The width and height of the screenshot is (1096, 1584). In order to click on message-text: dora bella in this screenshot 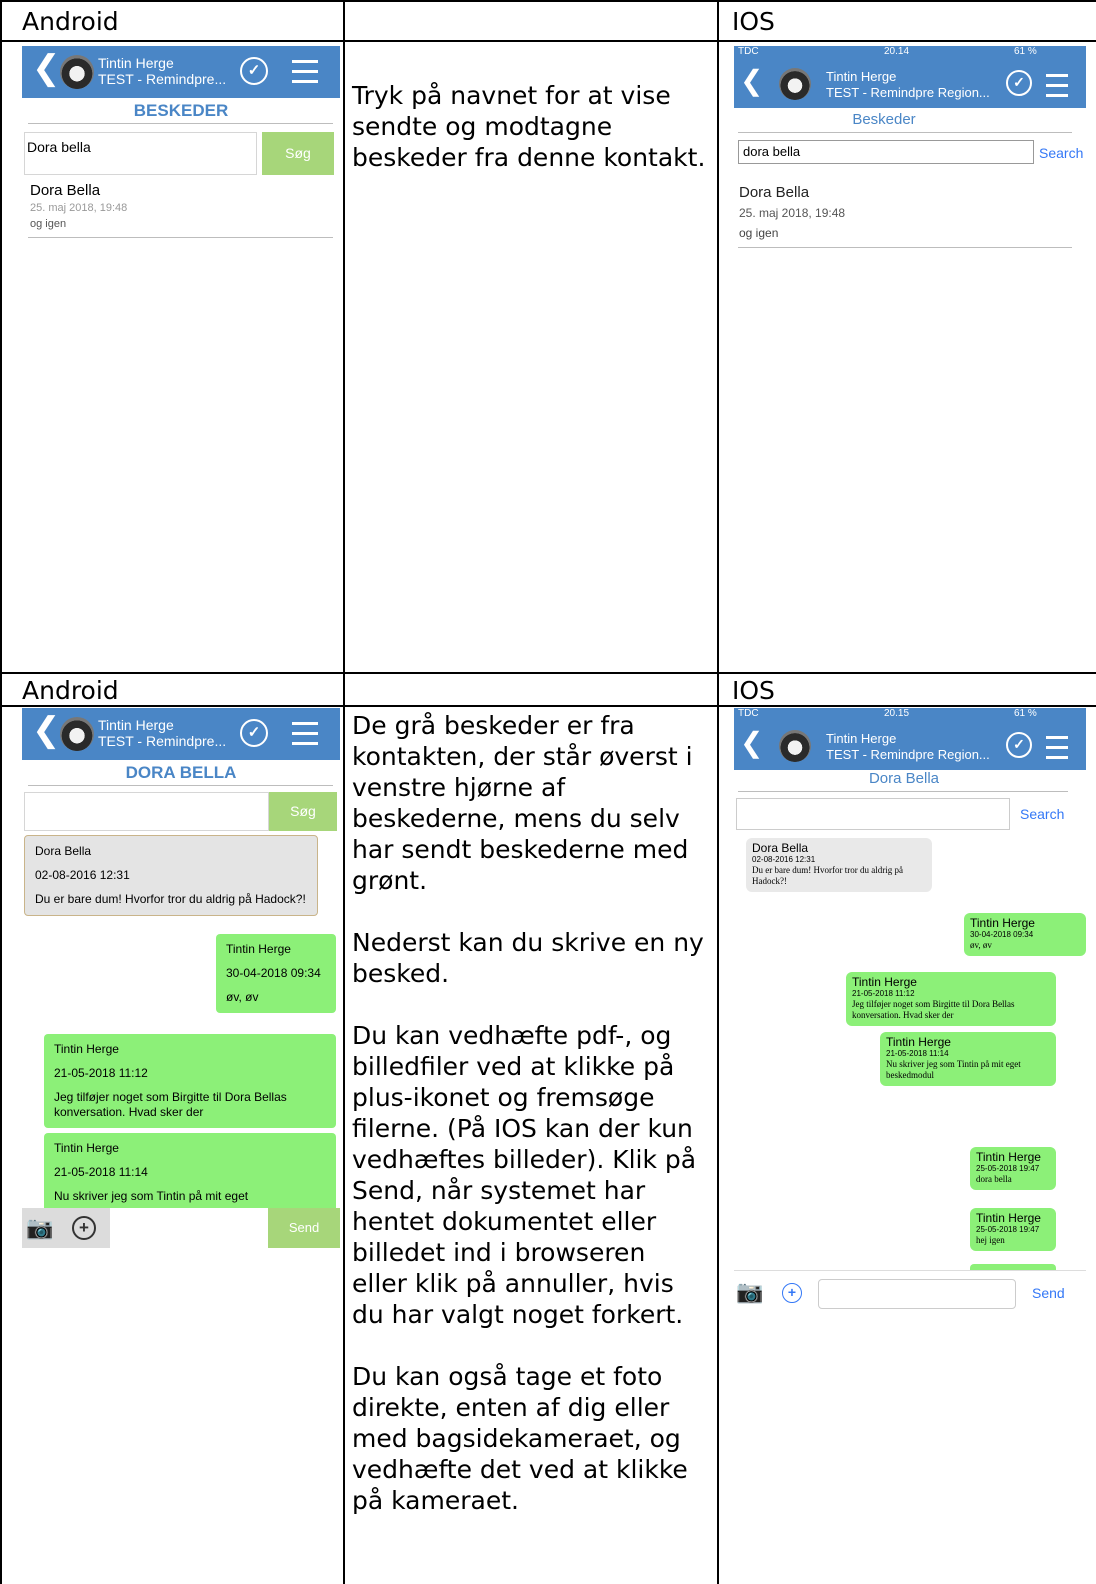, I will do `click(994, 1179)`.